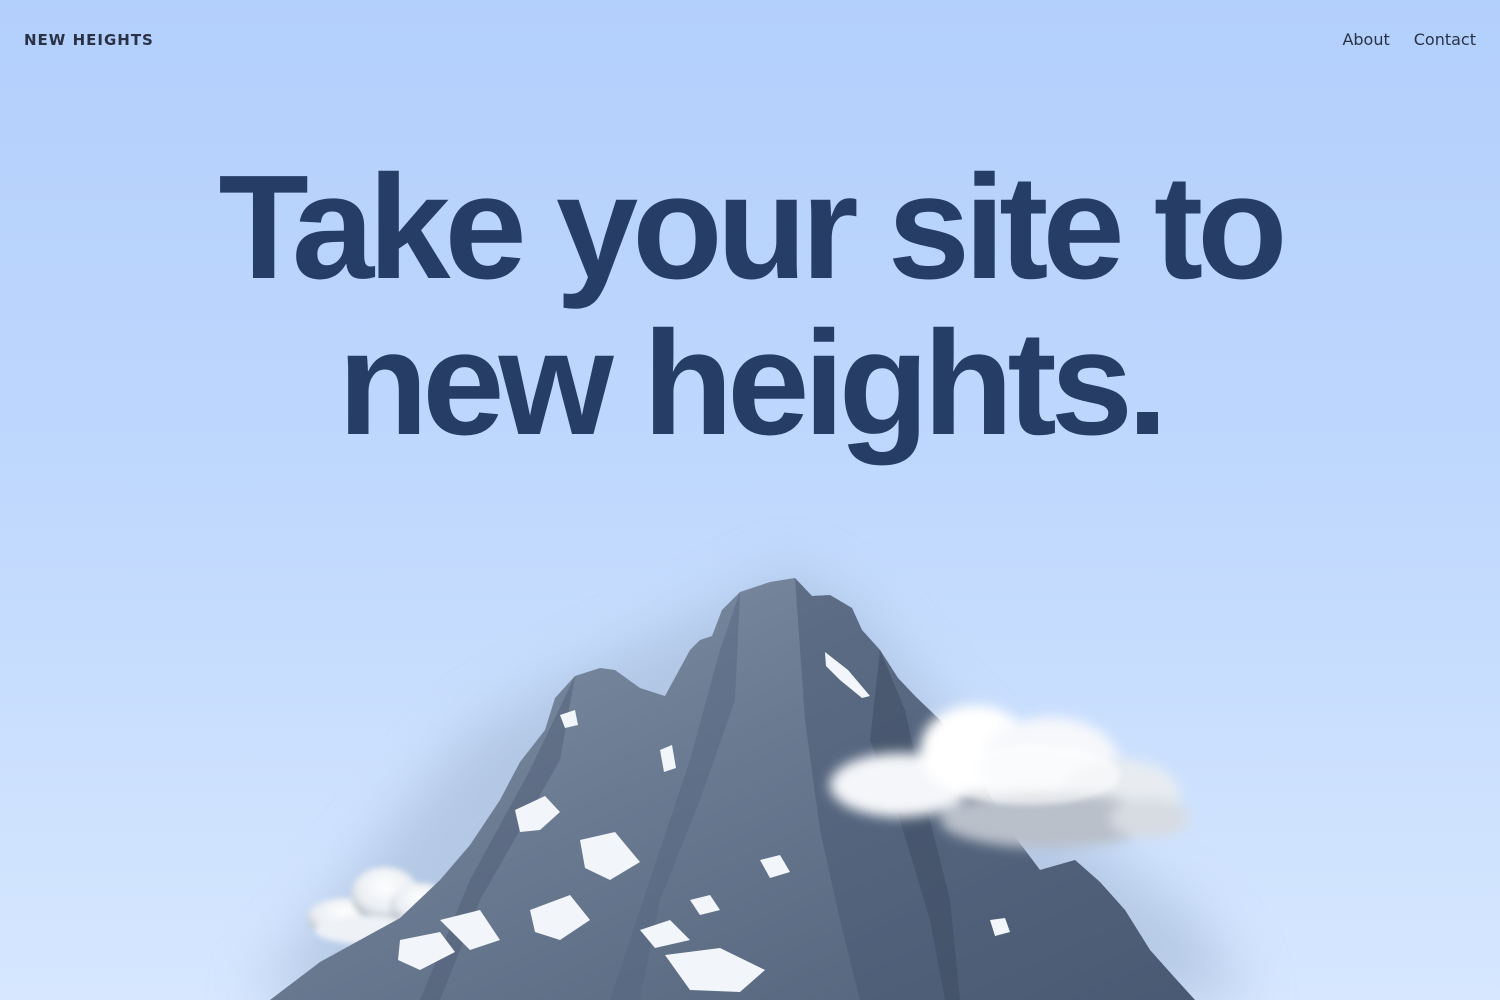 The image size is (1500, 1000). Describe the element at coordinates (89, 40) in the screenshot. I see `brand-logo: NEW HEIGHTS` at that location.